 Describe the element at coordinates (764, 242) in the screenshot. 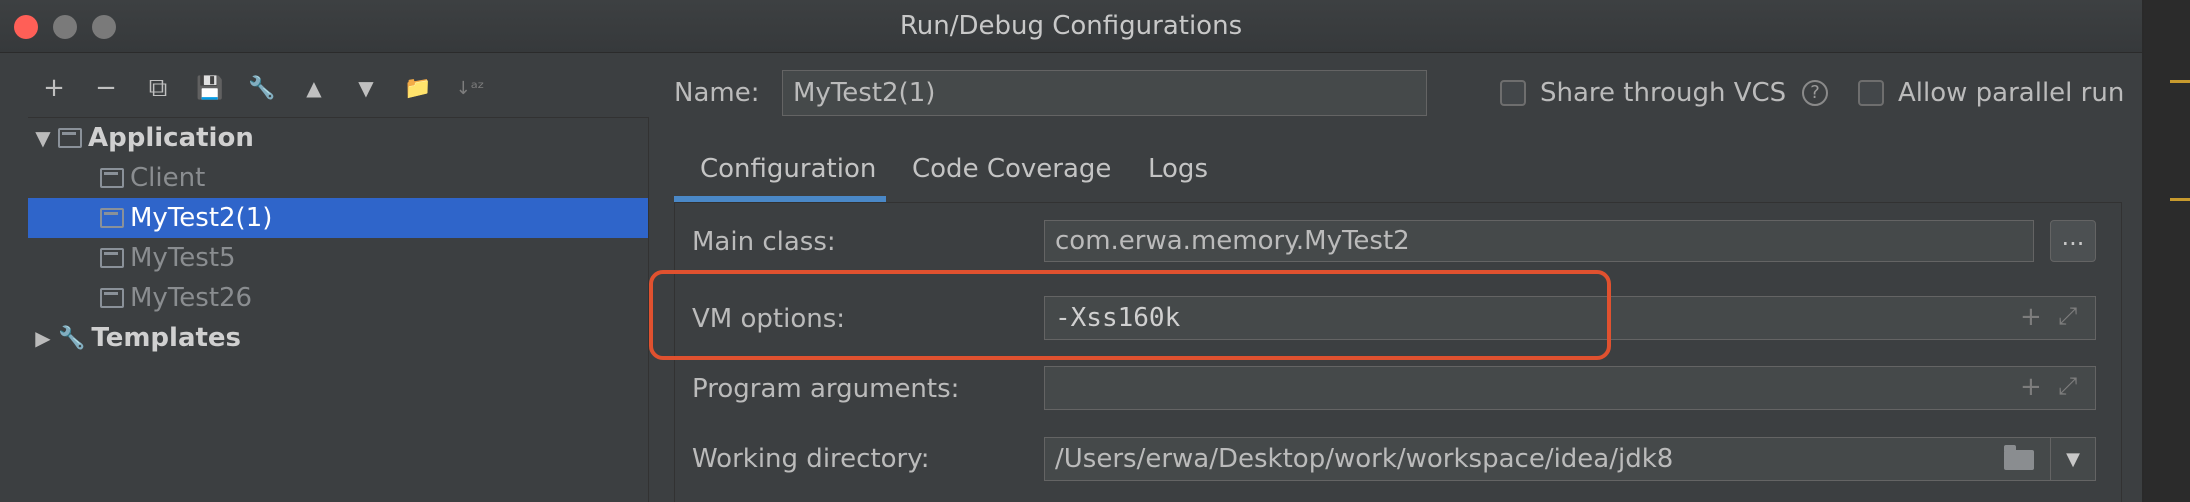

I see `main-class-label: Main class:` at that location.